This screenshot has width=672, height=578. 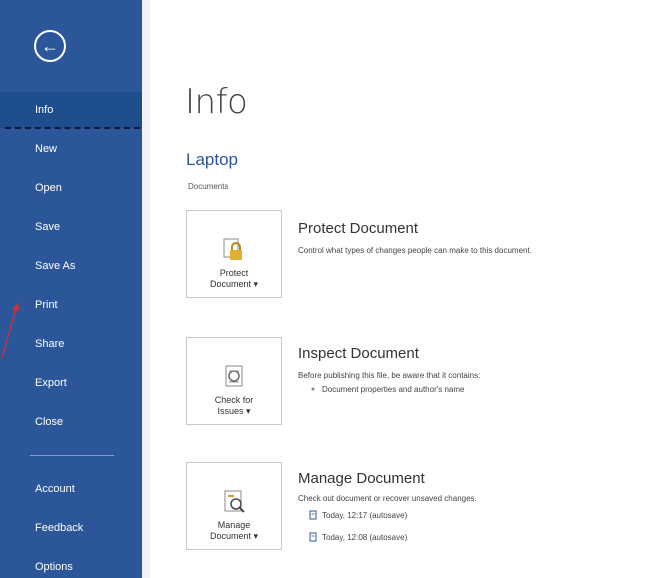 What do you see at coordinates (51, 383) in the screenshot?
I see `sidebar-item-label: Export` at bounding box center [51, 383].